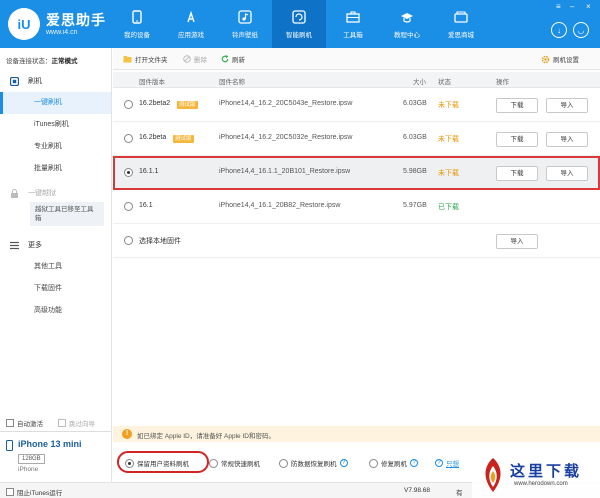 The width and height of the screenshot is (600, 498). What do you see at coordinates (9, 445) in the screenshot?
I see `phone-icon` at bounding box center [9, 445].